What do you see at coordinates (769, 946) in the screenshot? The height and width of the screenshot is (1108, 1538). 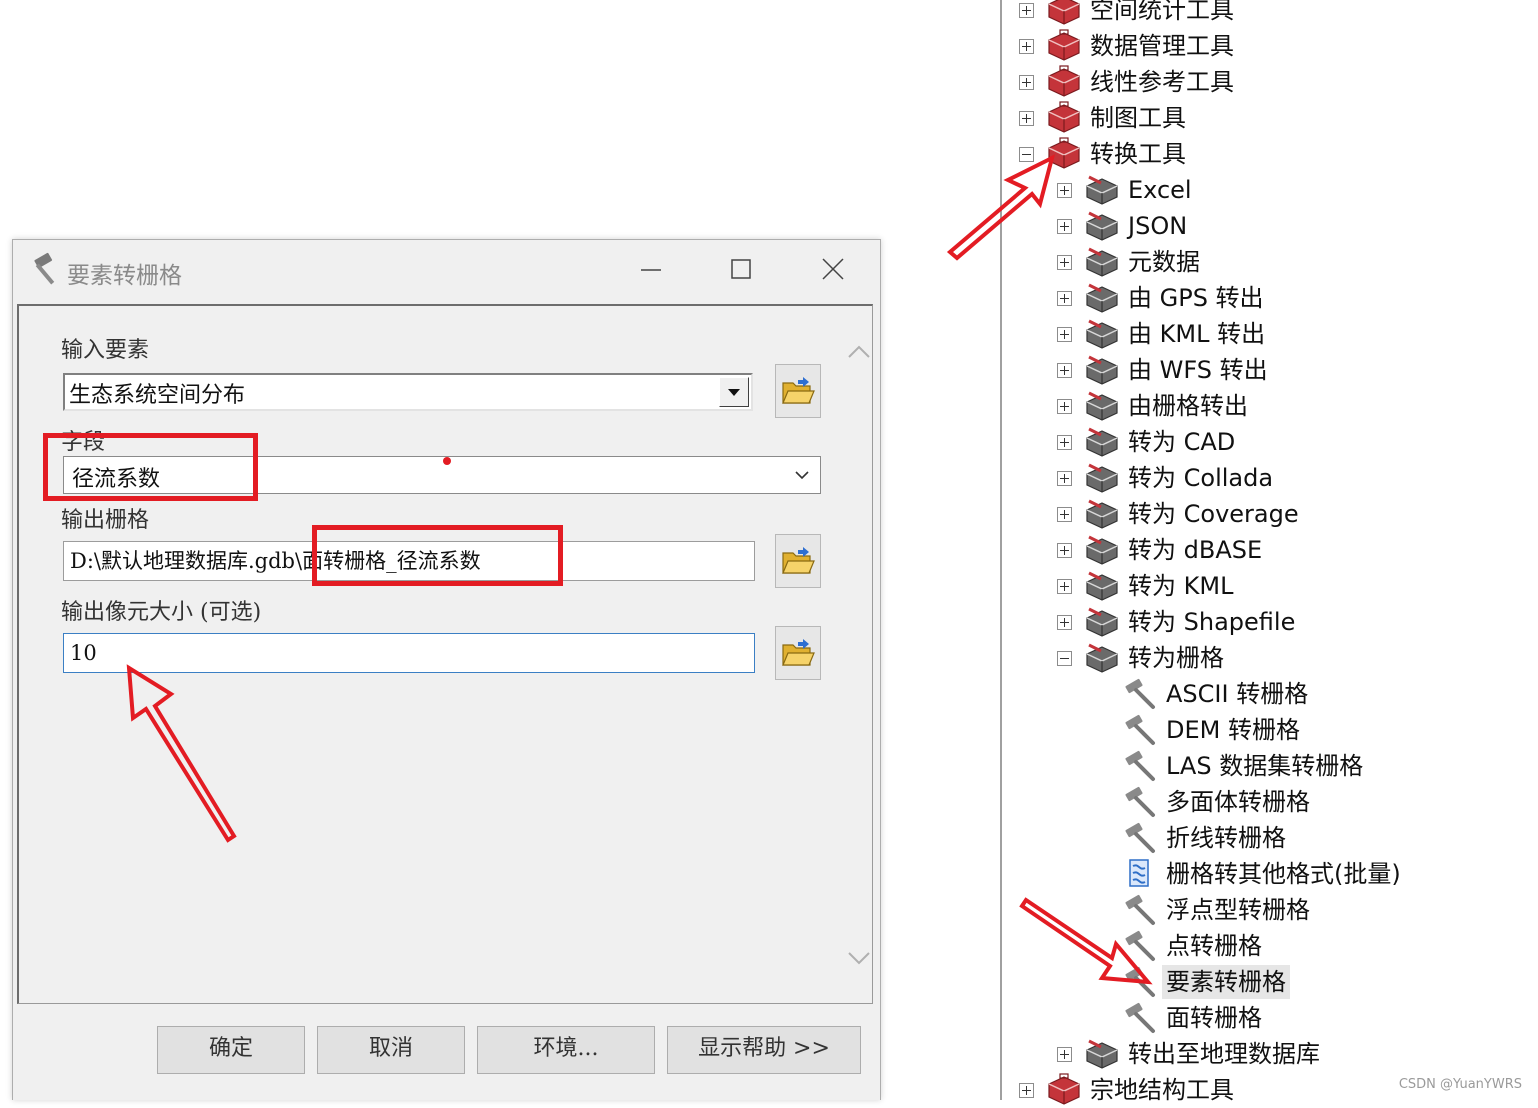 I see `tree-row-tool-7: 点转栅格` at bounding box center [769, 946].